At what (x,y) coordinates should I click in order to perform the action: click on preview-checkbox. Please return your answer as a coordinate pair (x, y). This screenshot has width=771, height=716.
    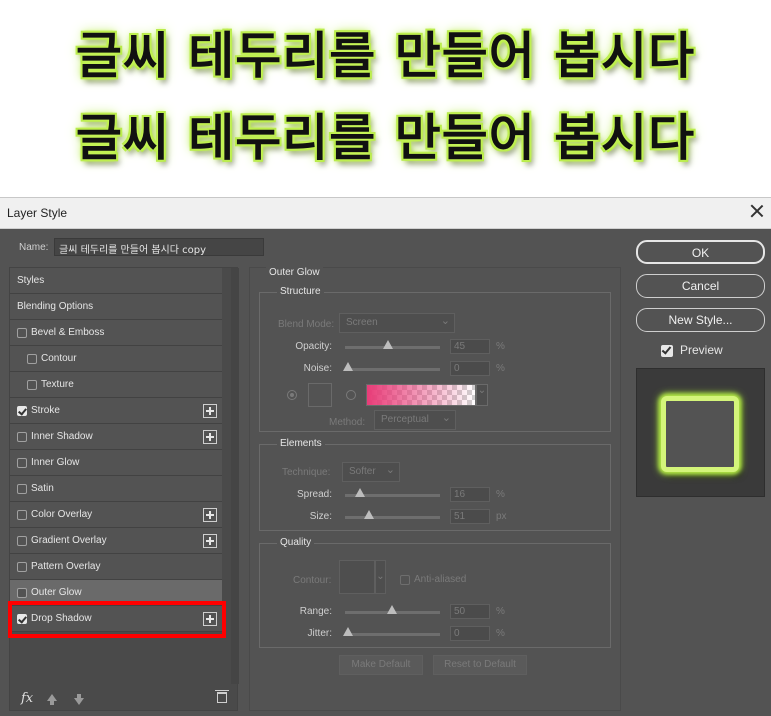
    Looking at the image, I should click on (667, 351).